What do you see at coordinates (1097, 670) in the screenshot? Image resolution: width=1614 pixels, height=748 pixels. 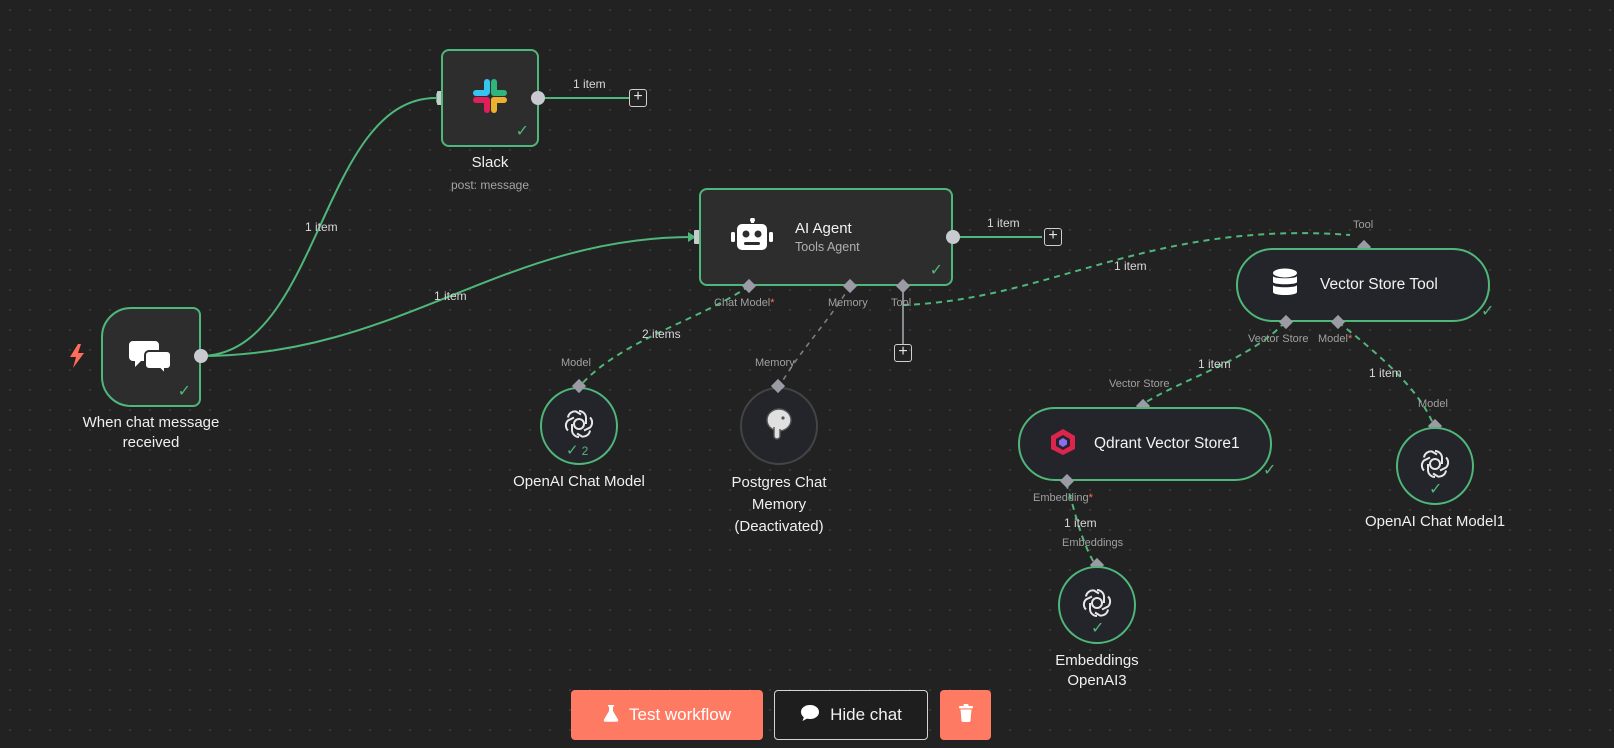 I see `embeddings-title: Embeddings OpenAI3` at bounding box center [1097, 670].